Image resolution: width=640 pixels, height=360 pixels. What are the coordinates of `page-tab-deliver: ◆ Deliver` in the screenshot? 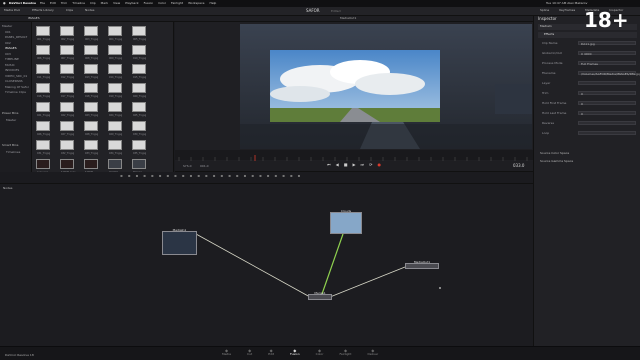 It's located at (372, 352).